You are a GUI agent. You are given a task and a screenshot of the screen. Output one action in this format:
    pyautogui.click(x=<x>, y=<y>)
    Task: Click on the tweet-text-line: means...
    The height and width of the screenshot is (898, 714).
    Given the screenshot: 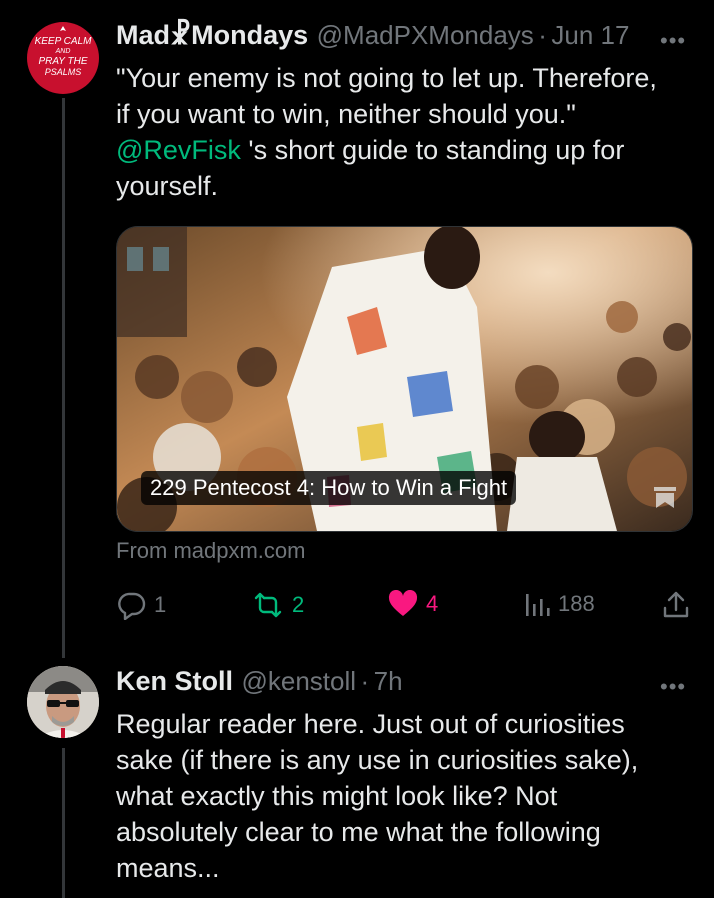 What is the action you would take?
    pyautogui.click(x=168, y=868)
    